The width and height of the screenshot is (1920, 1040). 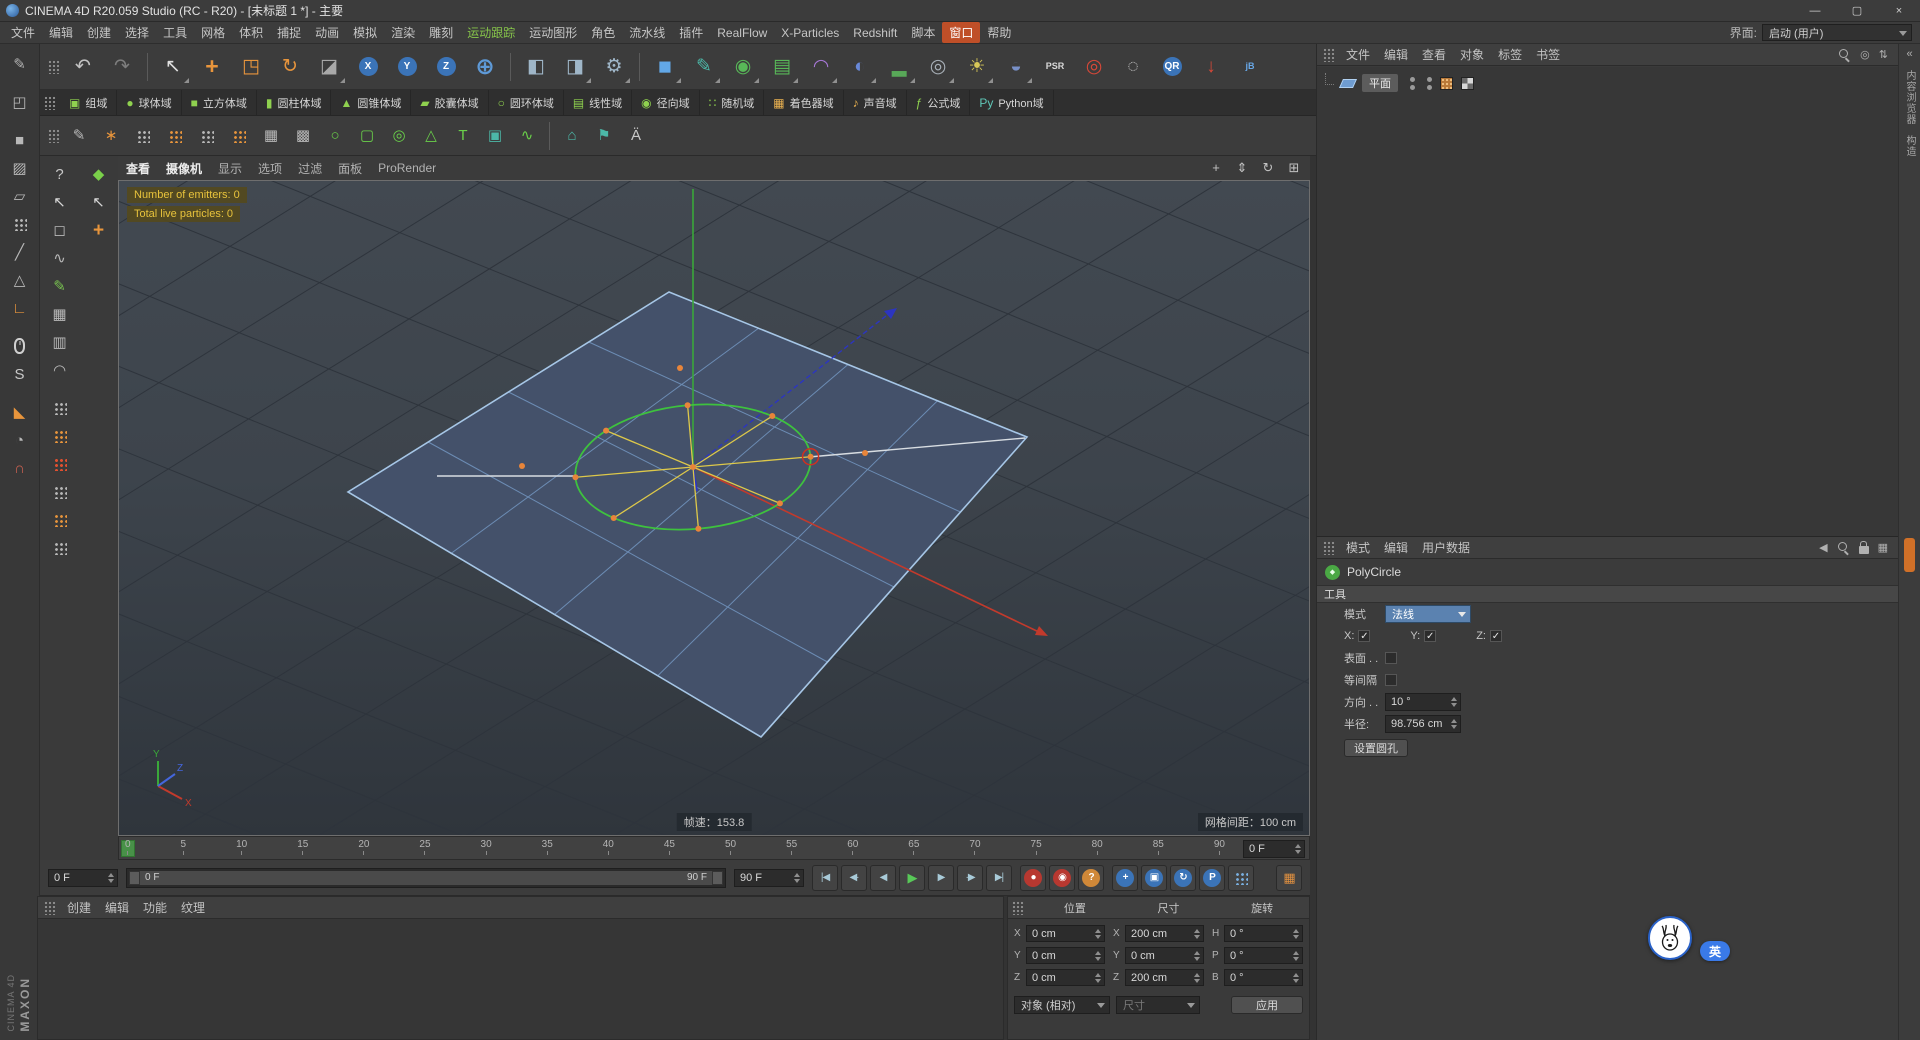 What do you see at coordinates (1467, 83) in the screenshot?
I see `phong-tag-icon` at bounding box center [1467, 83].